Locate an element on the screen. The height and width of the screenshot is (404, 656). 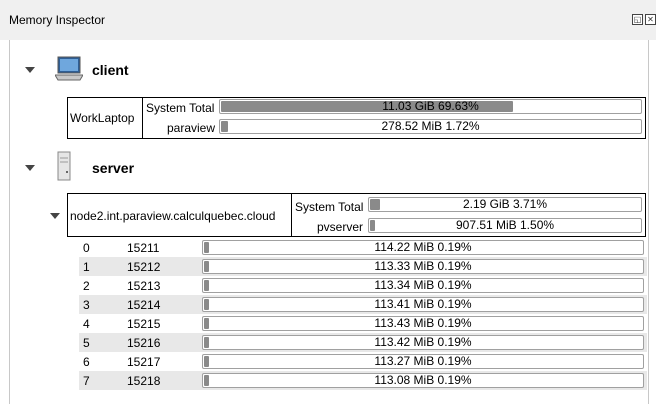
rank-memory-value: 113.33 MiB 0.19% is located at coordinates (423, 266).